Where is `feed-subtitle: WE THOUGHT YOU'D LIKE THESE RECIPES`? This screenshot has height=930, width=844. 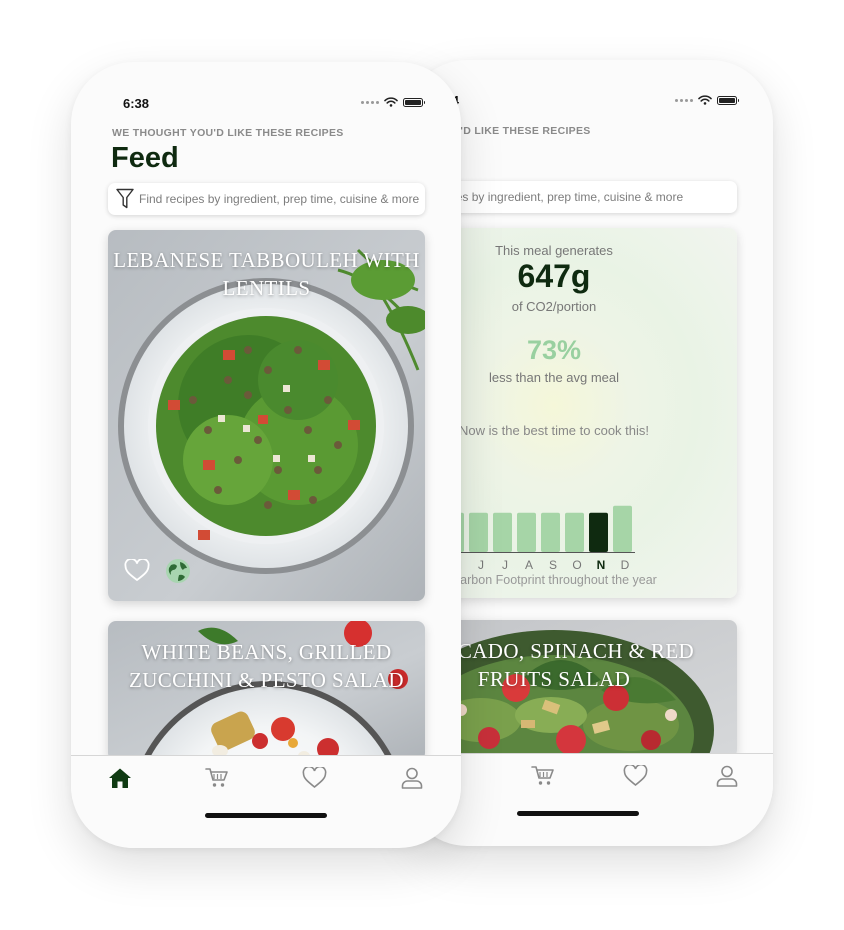 feed-subtitle: WE THOUGHT YOU'D LIKE THESE RECIPES is located at coordinates (228, 133).